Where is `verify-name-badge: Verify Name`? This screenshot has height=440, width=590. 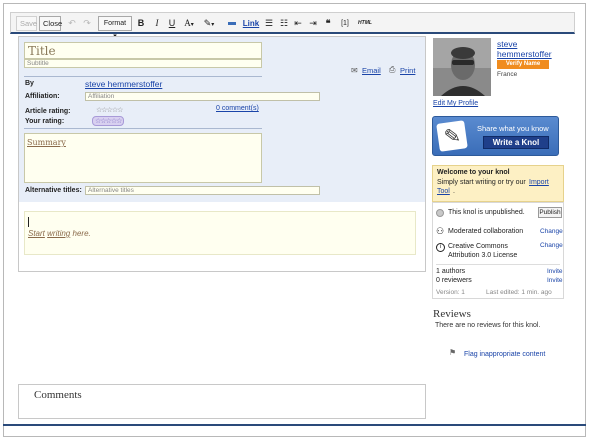
verify-name-badge: Verify Name is located at coordinates (523, 64).